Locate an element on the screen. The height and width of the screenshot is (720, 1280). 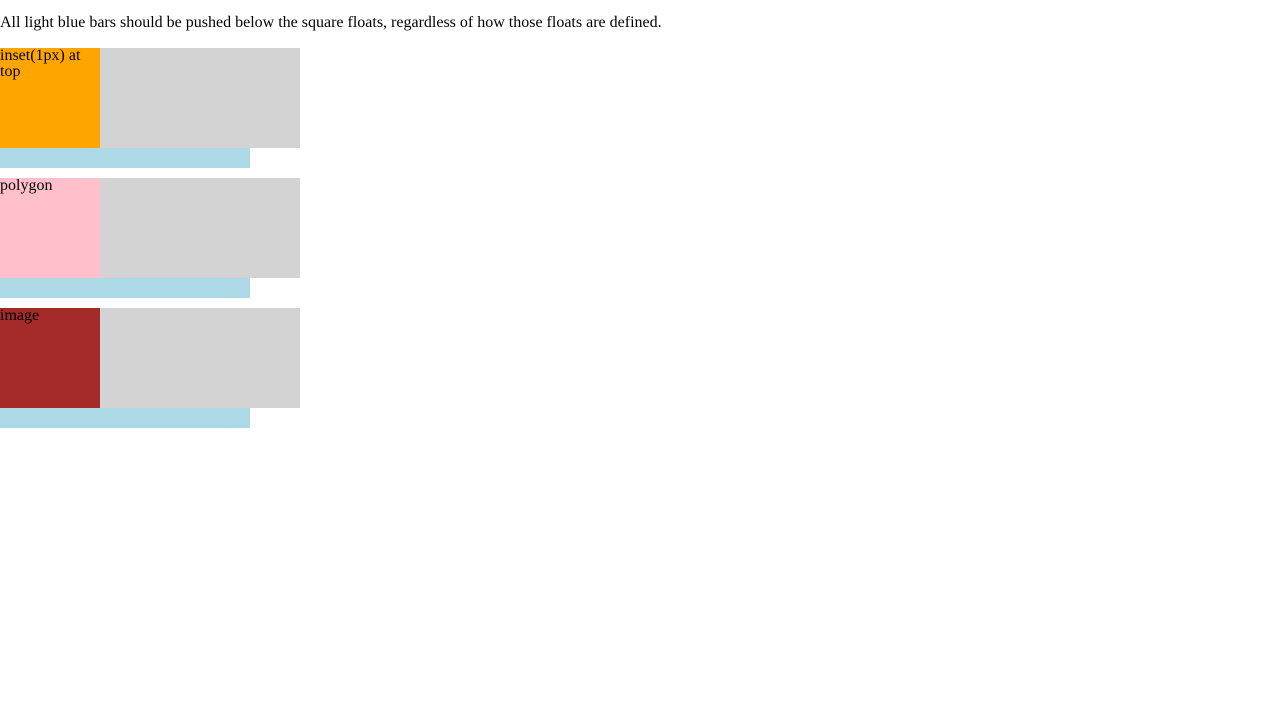
test-block-polygon: polygon is located at coordinates (150, 238).